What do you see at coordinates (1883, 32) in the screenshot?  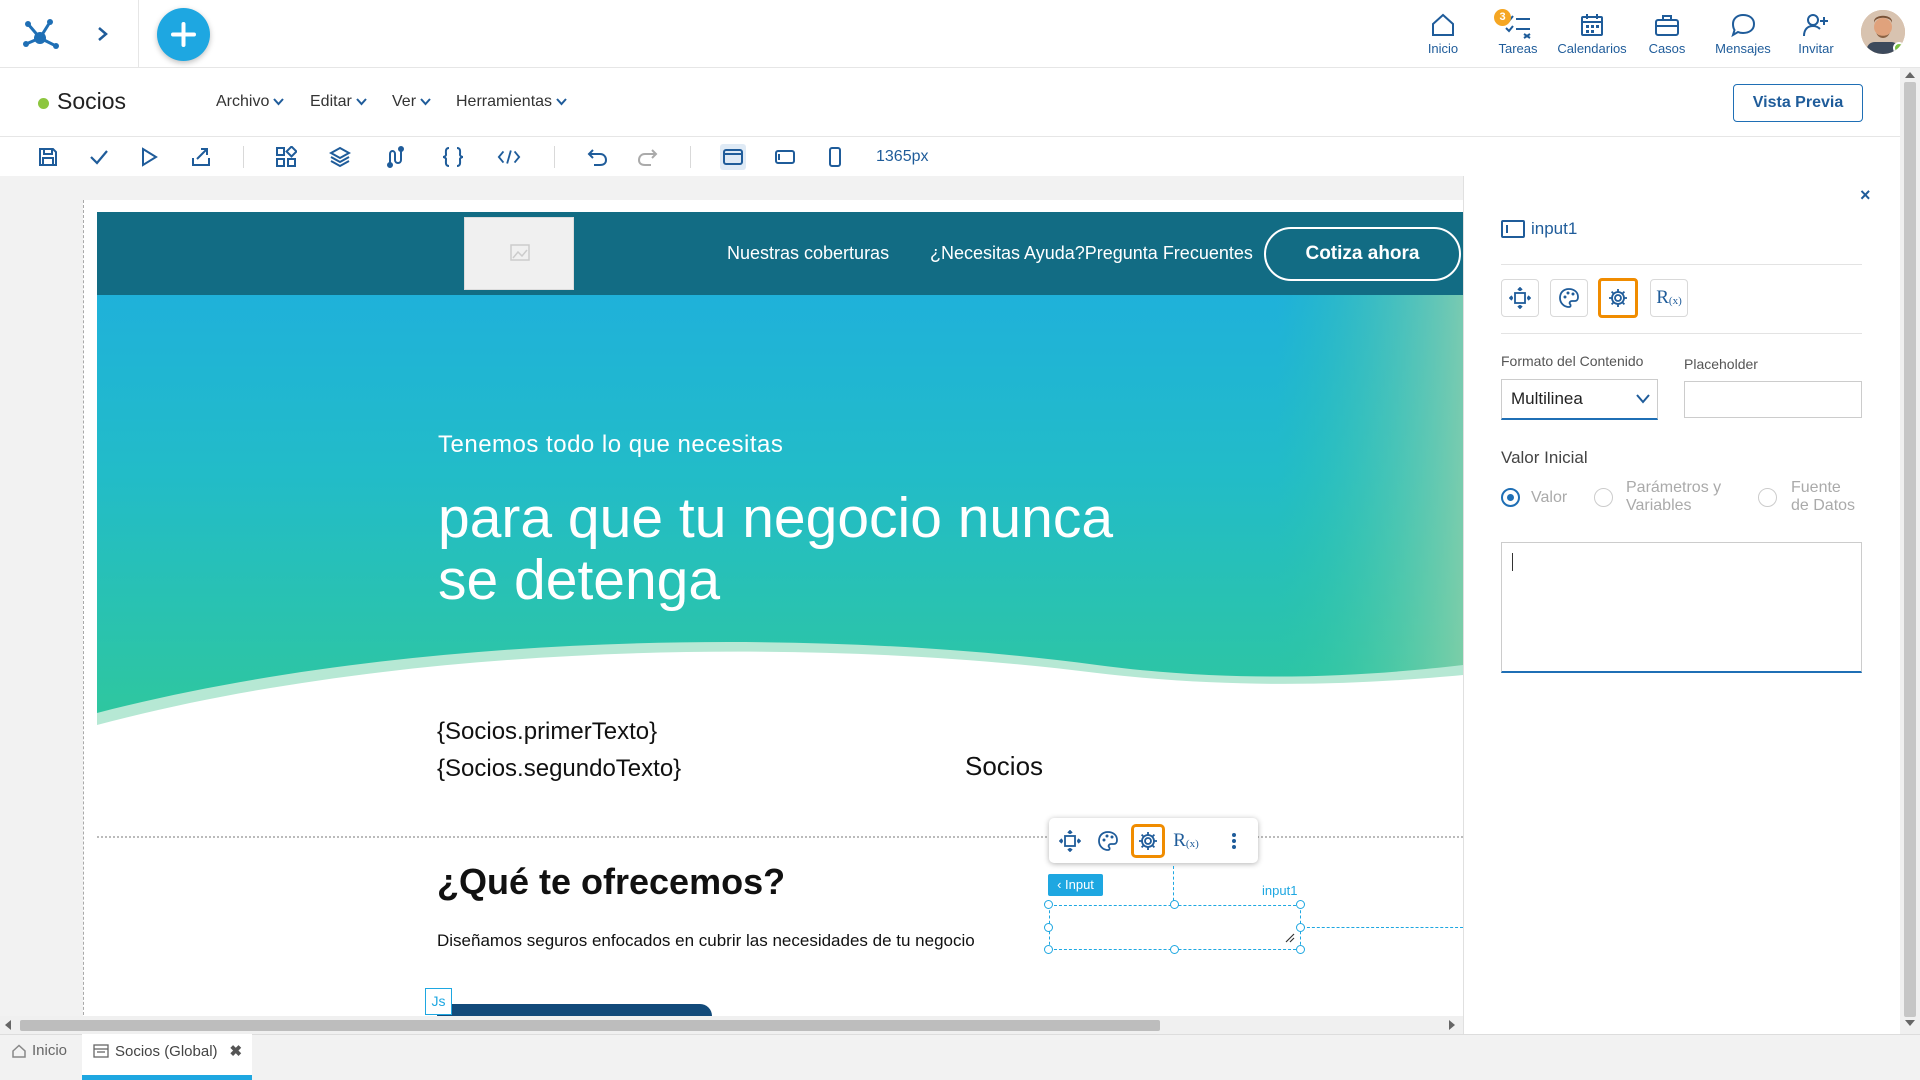 I see `avatar` at bounding box center [1883, 32].